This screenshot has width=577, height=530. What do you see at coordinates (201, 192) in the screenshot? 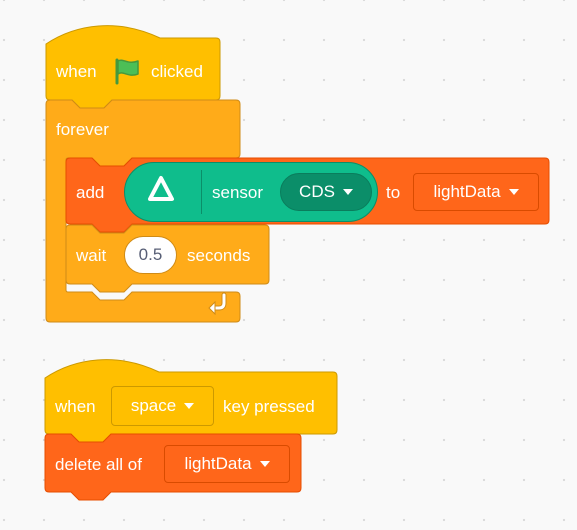
I see `extension-divider` at bounding box center [201, 192].